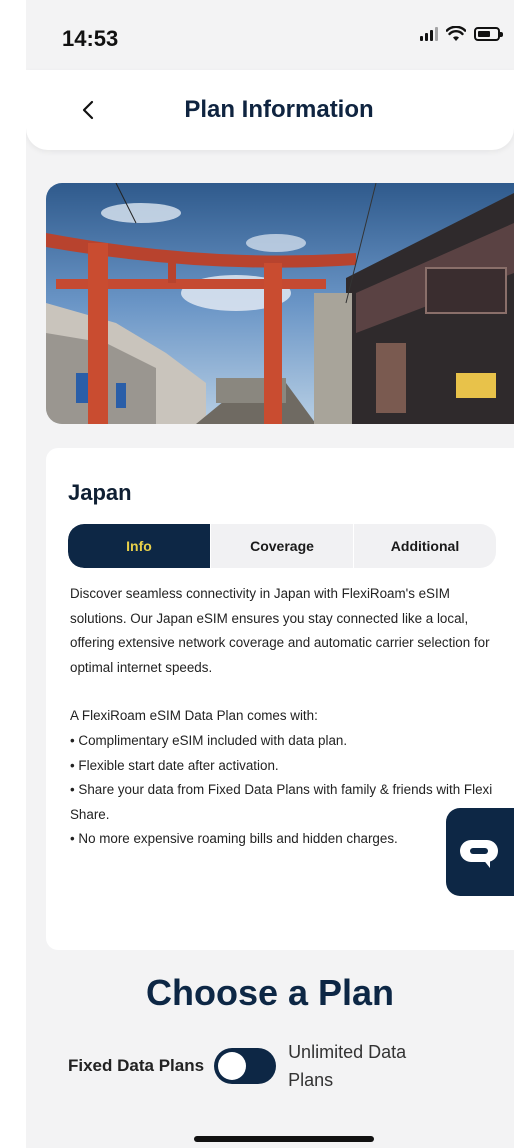  What do you see at coordinates (174, 765) in the screenshot?
I see `feature-item: • Flexible start date after activation.` at bounding box center [174, 765].